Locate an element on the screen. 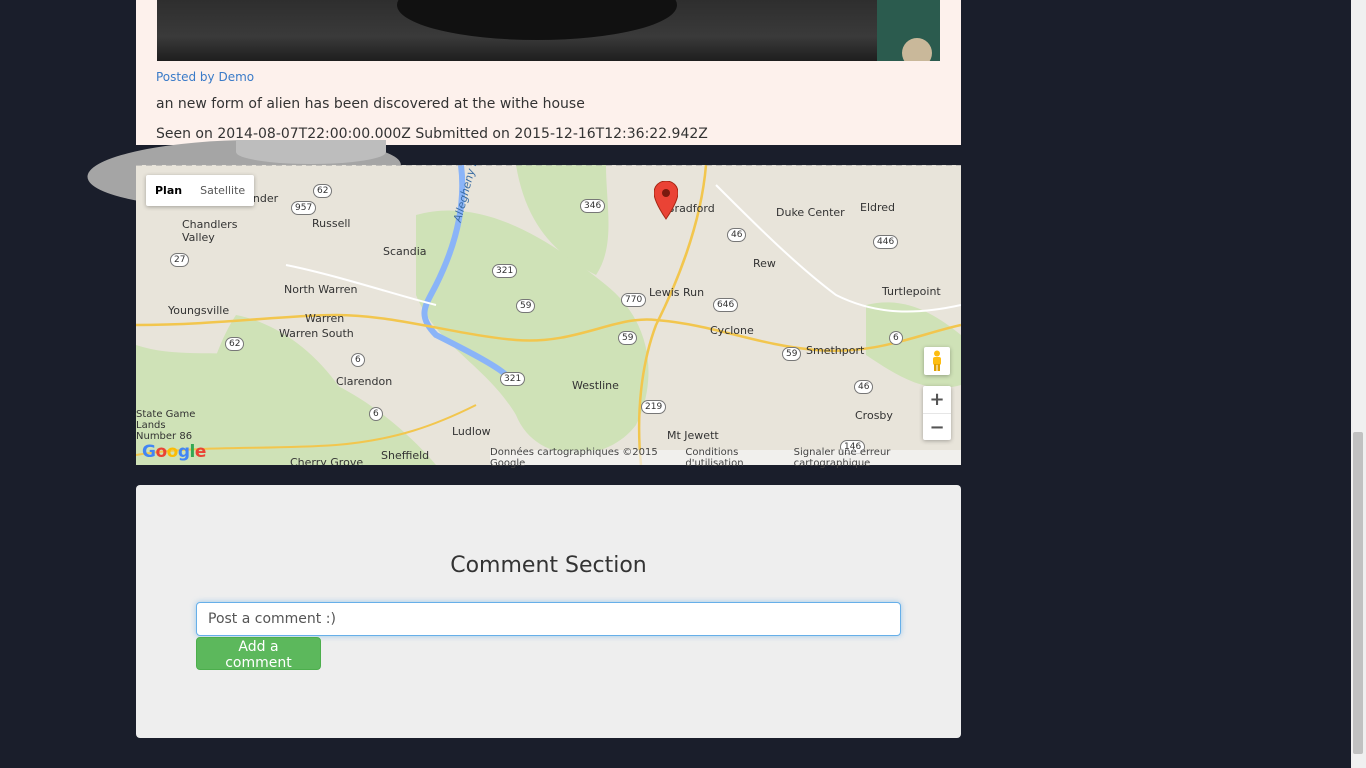 The image size is (1366, 768). map-town: Lewis Run is located at coordinates (677, 292).